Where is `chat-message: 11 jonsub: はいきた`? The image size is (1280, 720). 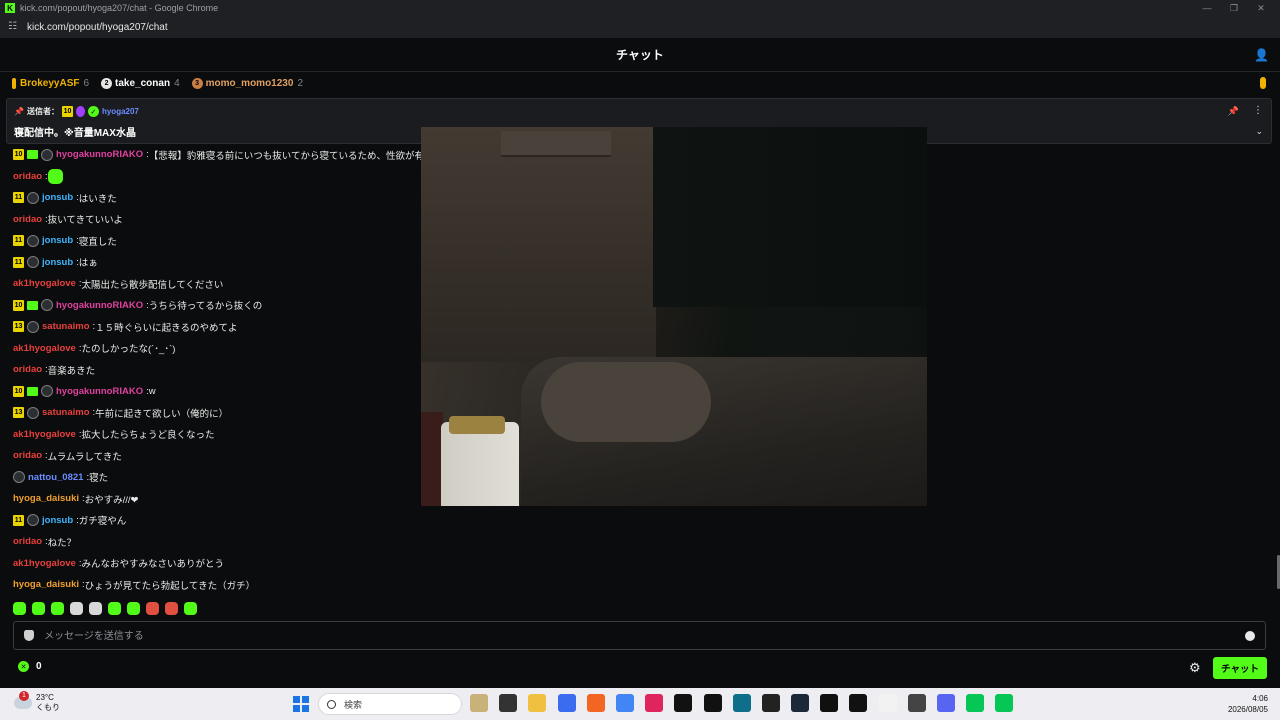 chat-message: 11 jonsub: はいきた is located at coordinates (220, 198).